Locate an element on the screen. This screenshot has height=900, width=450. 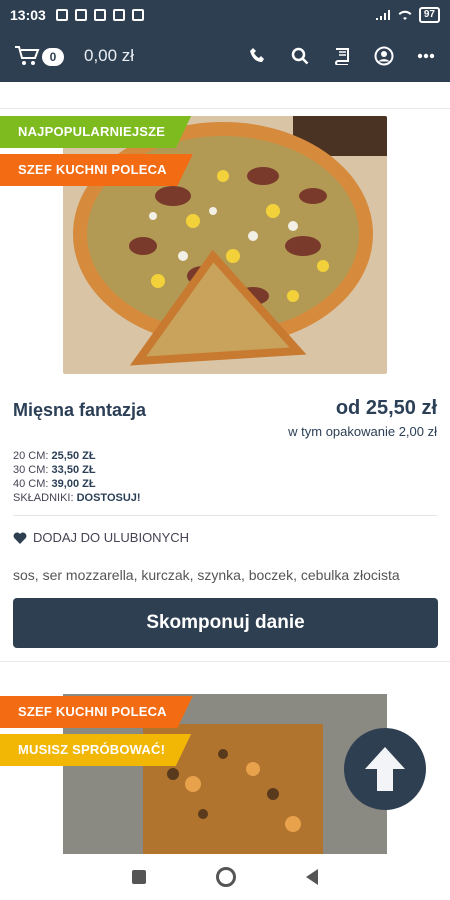
app-header: 0 0,00 zł is located at coordinates (225, 56).